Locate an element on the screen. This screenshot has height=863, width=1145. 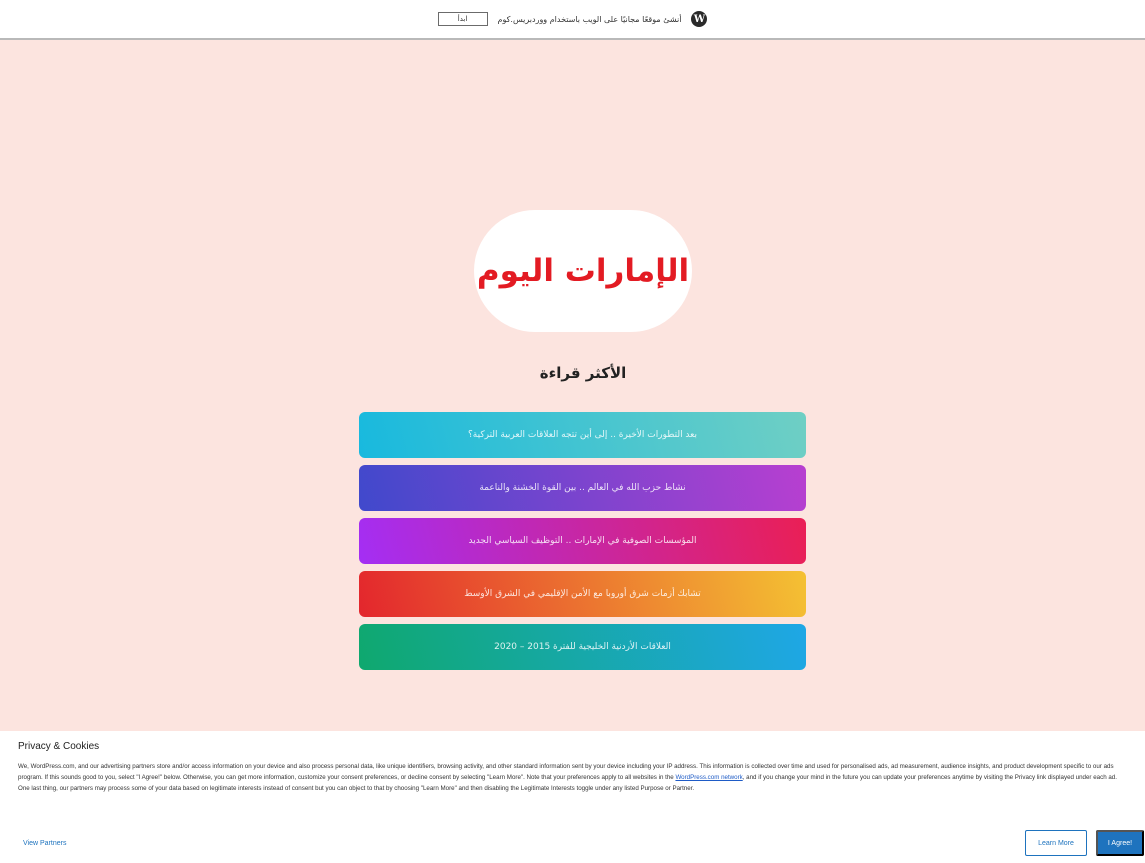
wordpress-logo-icon: W is located at coordinates (699, 19).